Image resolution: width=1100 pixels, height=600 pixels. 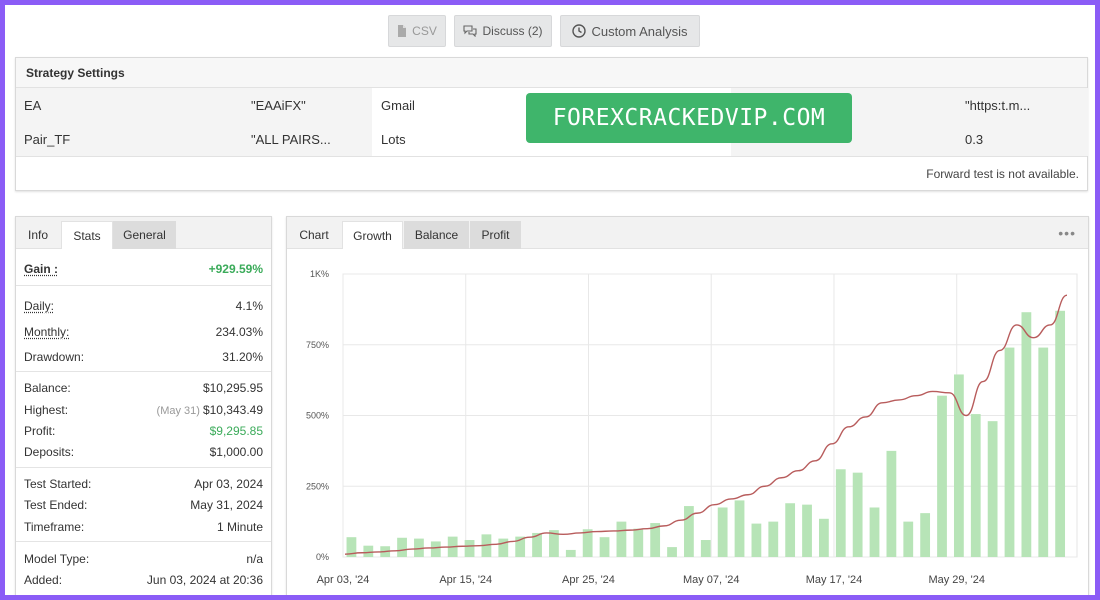 What do you see at coordinates (956, 580) in the screenshot?
I see `x-tick-label: May 29, '24` at bounding box center [956, 580].